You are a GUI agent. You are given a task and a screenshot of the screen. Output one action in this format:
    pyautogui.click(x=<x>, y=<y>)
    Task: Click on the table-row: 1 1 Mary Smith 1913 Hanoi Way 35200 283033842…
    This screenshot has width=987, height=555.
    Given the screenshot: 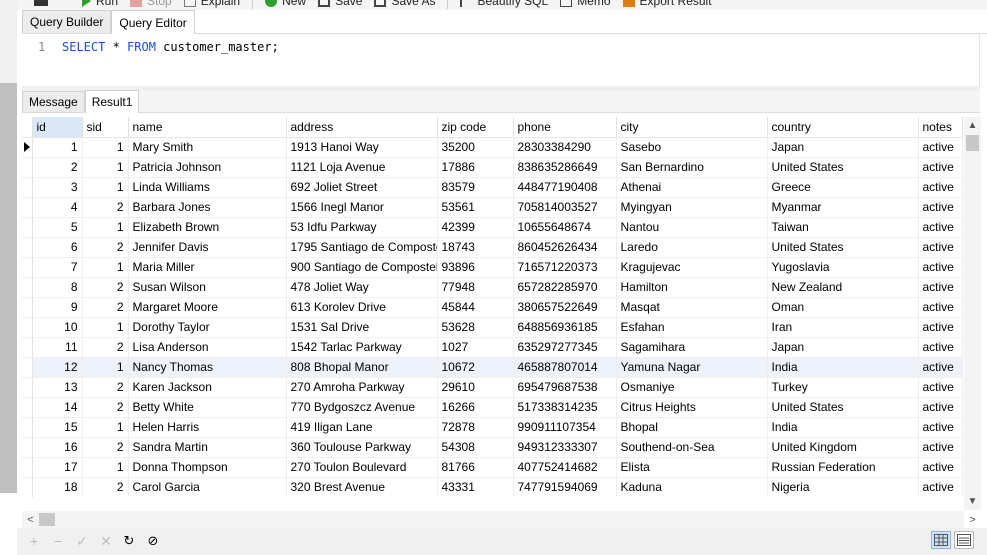 What is the action you would take?
    pyautogui.click(x=492, y=147)
    